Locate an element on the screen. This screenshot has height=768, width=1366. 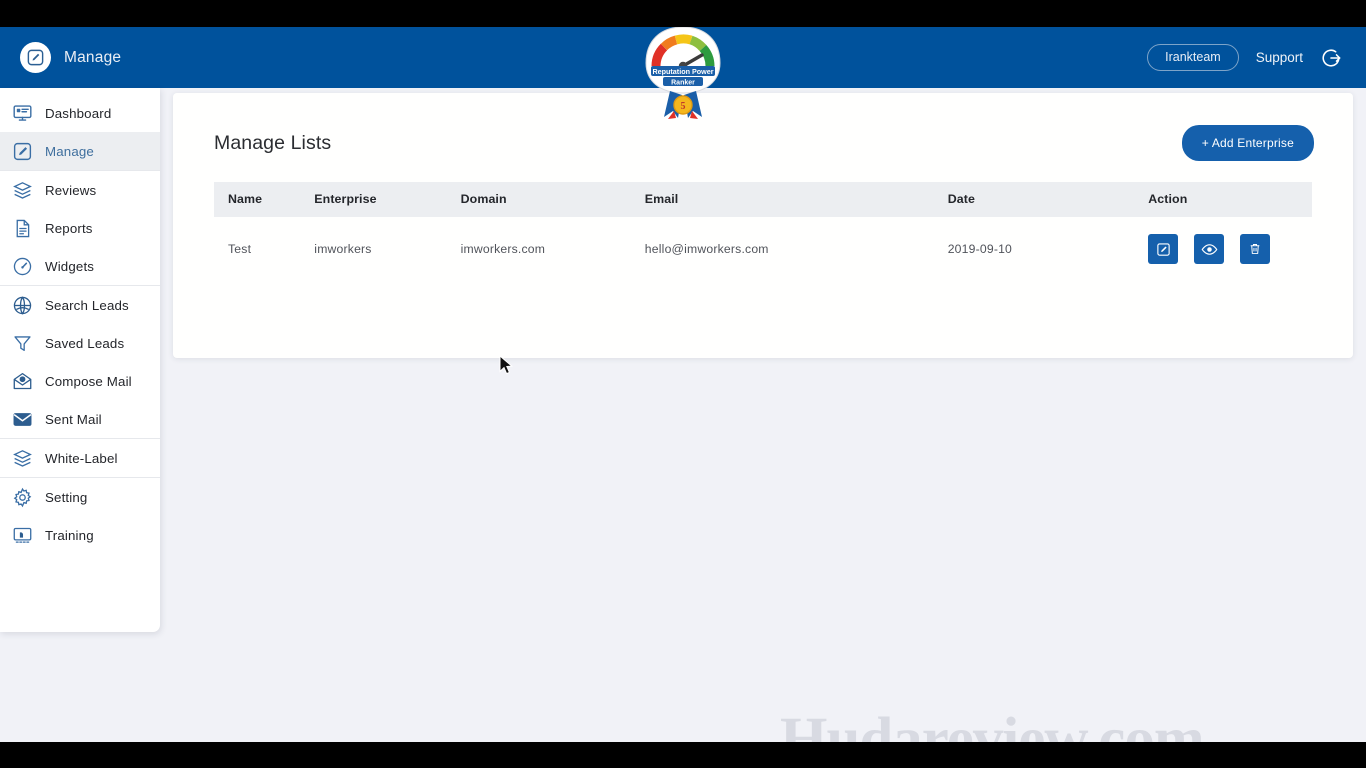
brand-area: Manage is located at coordinates (60, 57).